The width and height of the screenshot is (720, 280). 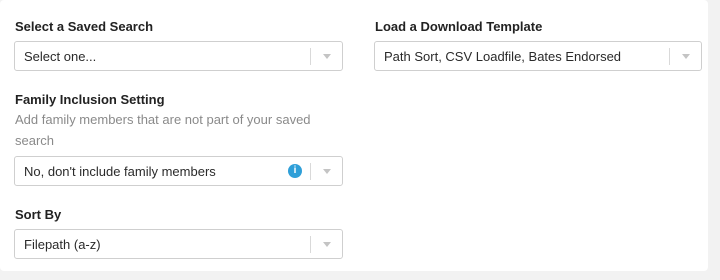 I want to click on info-icon: i, so click(x=295, y=171).